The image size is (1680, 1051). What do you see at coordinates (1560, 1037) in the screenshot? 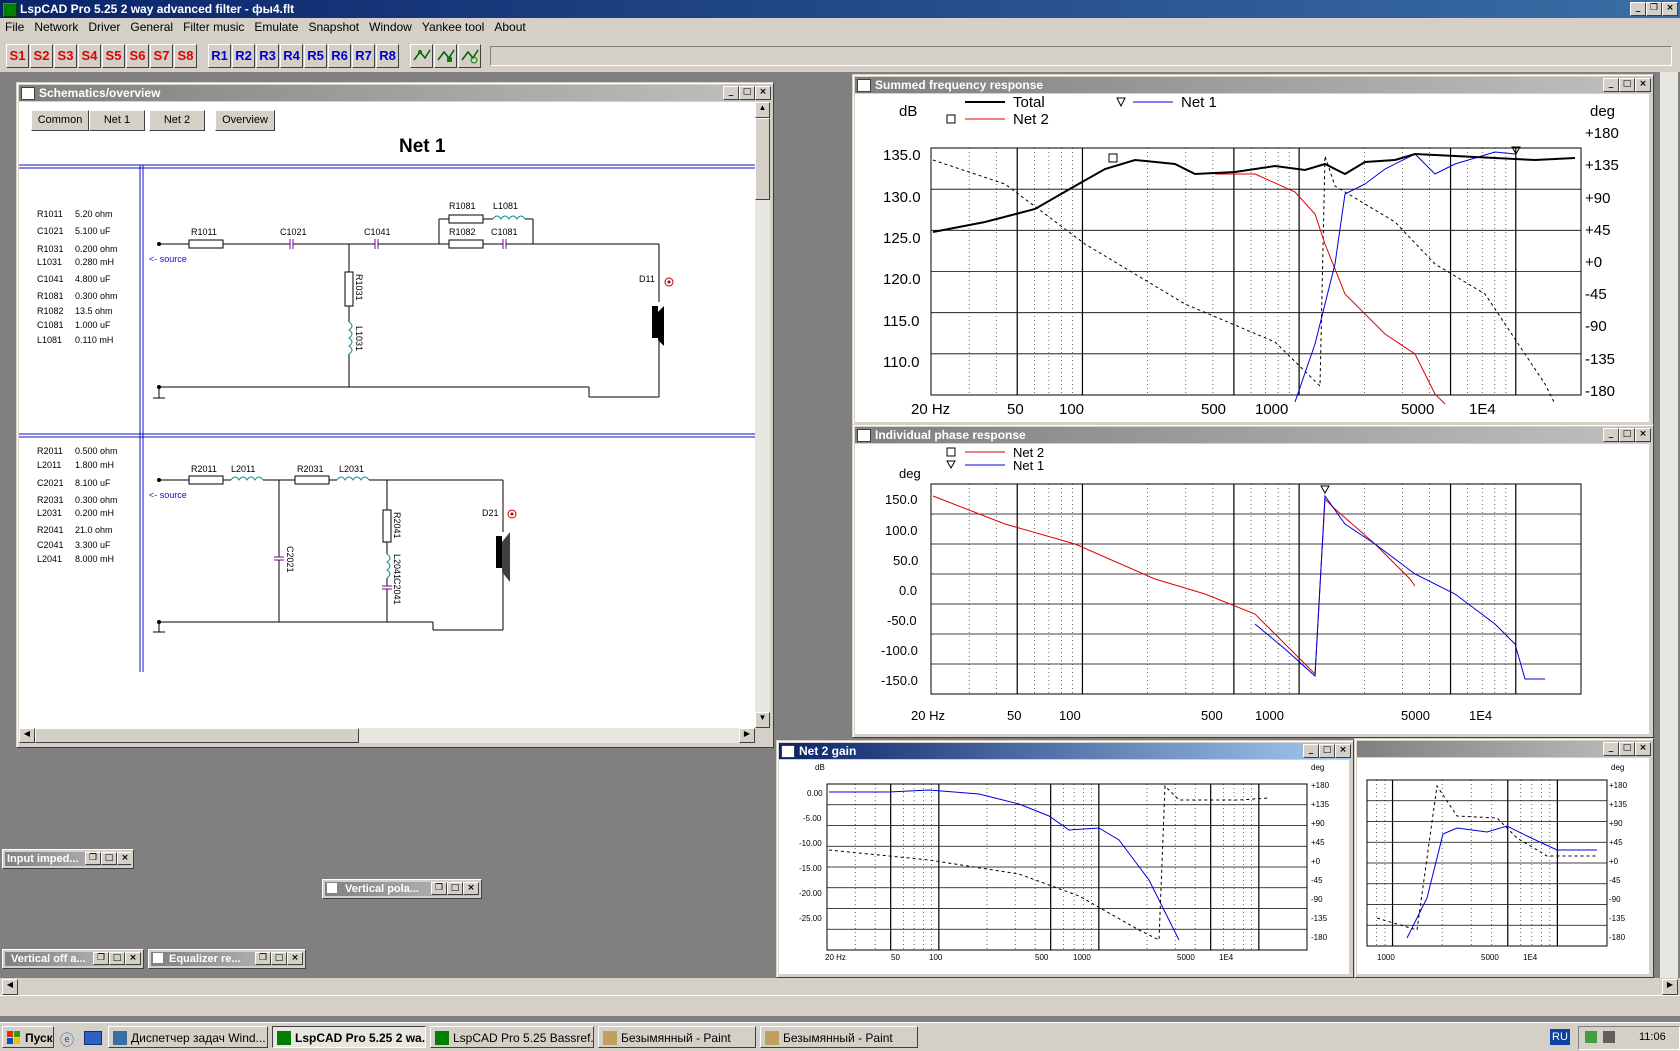
I see `language-indicator: RU` at bounding box center [1560, 1037].